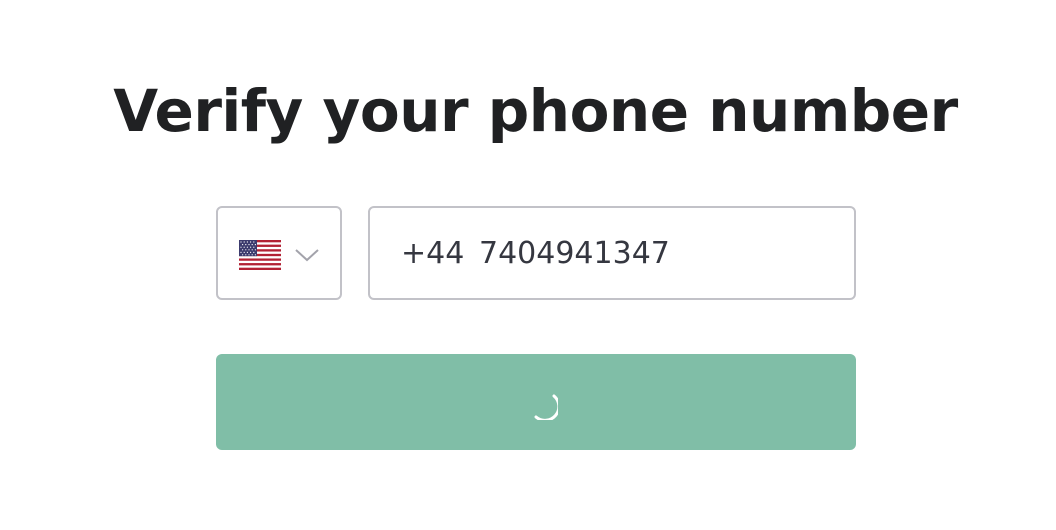 This screenshot has width=1056, height=530. Describe the element at coordinates (433, 253) in the screenshot. I see `dial-code: +44` at that location.